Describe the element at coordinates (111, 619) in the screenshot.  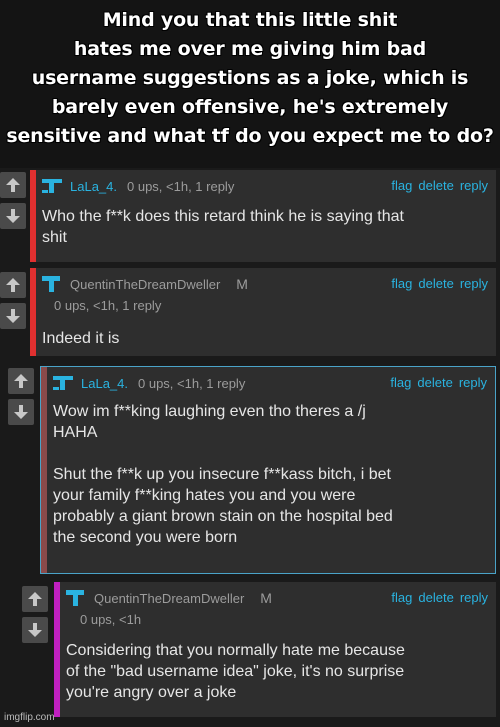
I see `comment-meta: 0 ups, <1h` at that location.